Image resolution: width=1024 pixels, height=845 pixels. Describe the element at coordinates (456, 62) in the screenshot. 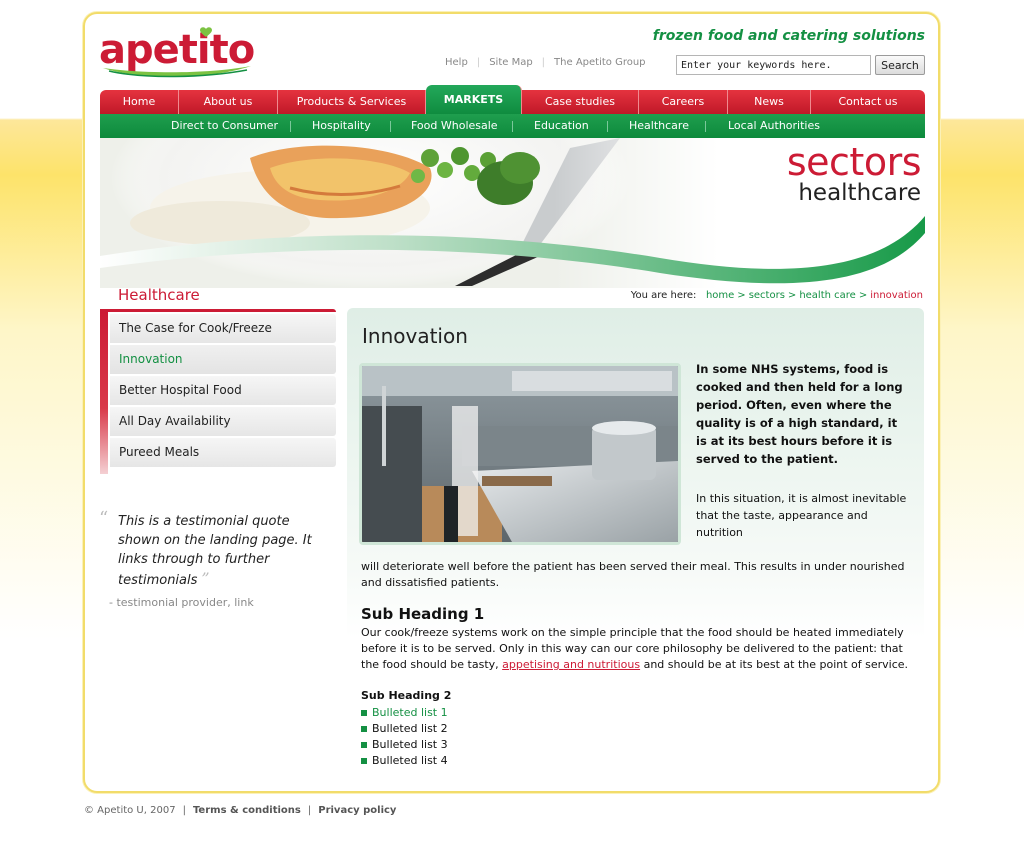

I see `help-link: Help` at that location.